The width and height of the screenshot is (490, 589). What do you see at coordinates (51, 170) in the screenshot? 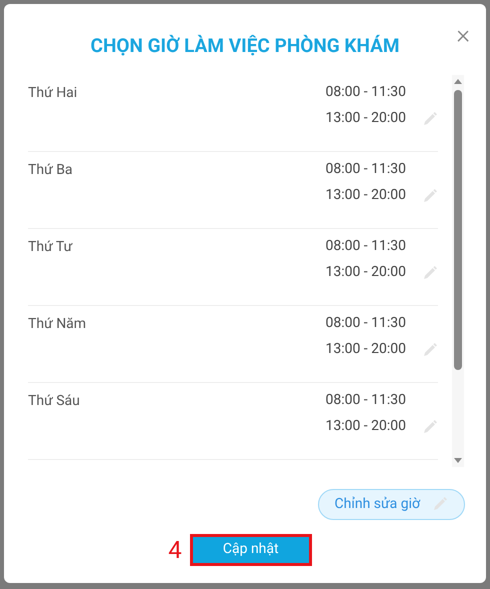
I see `day-label: Thứ Ba` at bounding box center [51, 170].